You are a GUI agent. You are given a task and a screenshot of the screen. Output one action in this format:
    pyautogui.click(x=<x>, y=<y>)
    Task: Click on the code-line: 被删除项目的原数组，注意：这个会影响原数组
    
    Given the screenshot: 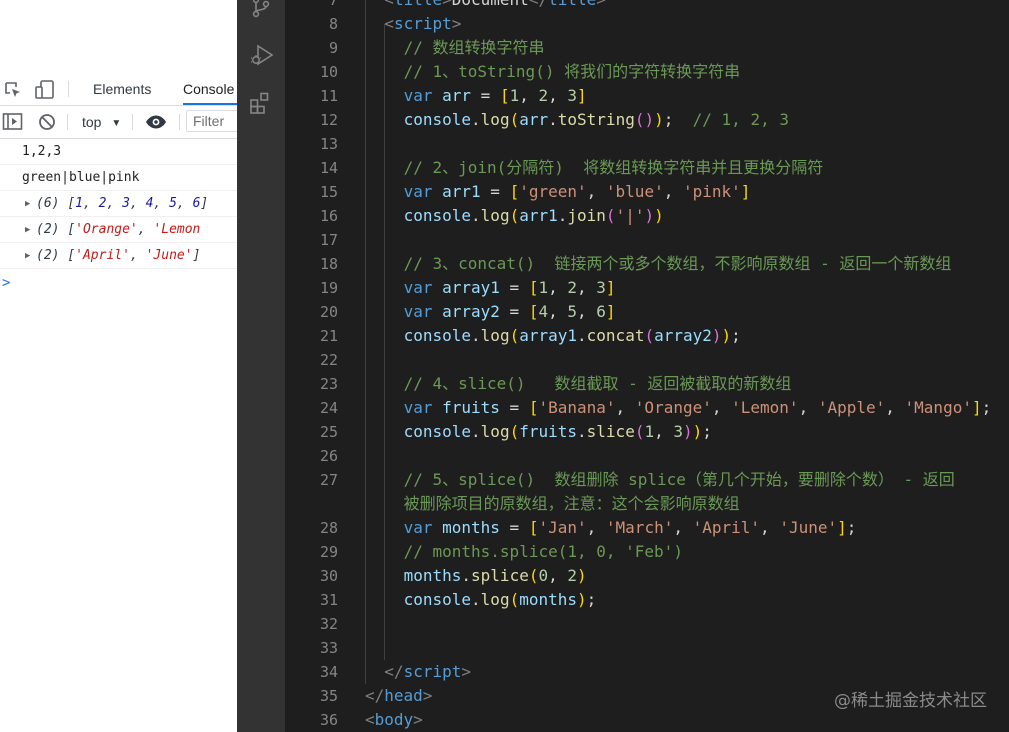 What is the action you would take?
    pyautogui.click(x=572, y=504)
    